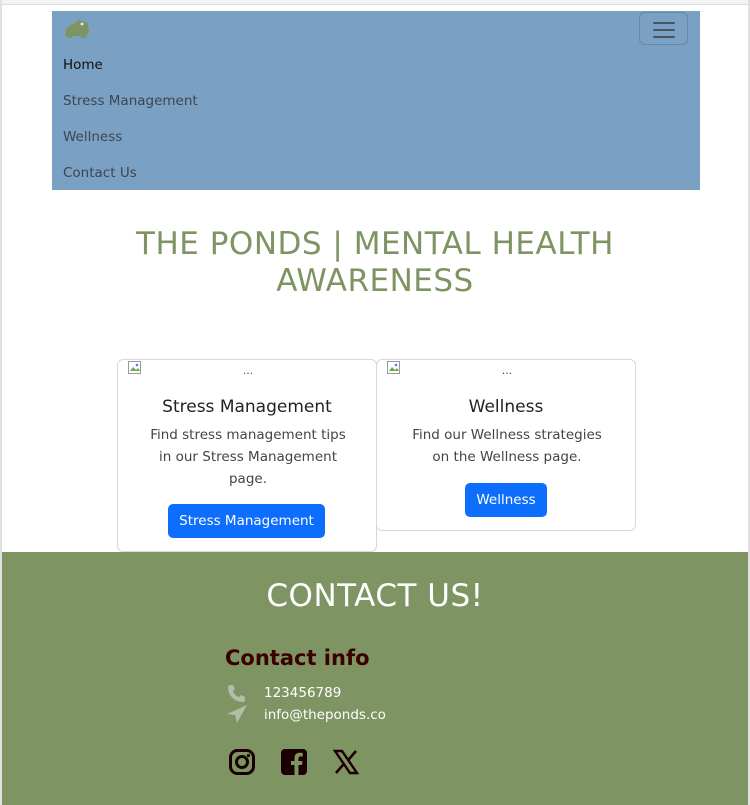 Image resolution: width=750 pixels, height=805 pixels. What do you see at coordinates (236, 695) in the screenshot?
I see `phone-icon` at bounding box center [236, 695].